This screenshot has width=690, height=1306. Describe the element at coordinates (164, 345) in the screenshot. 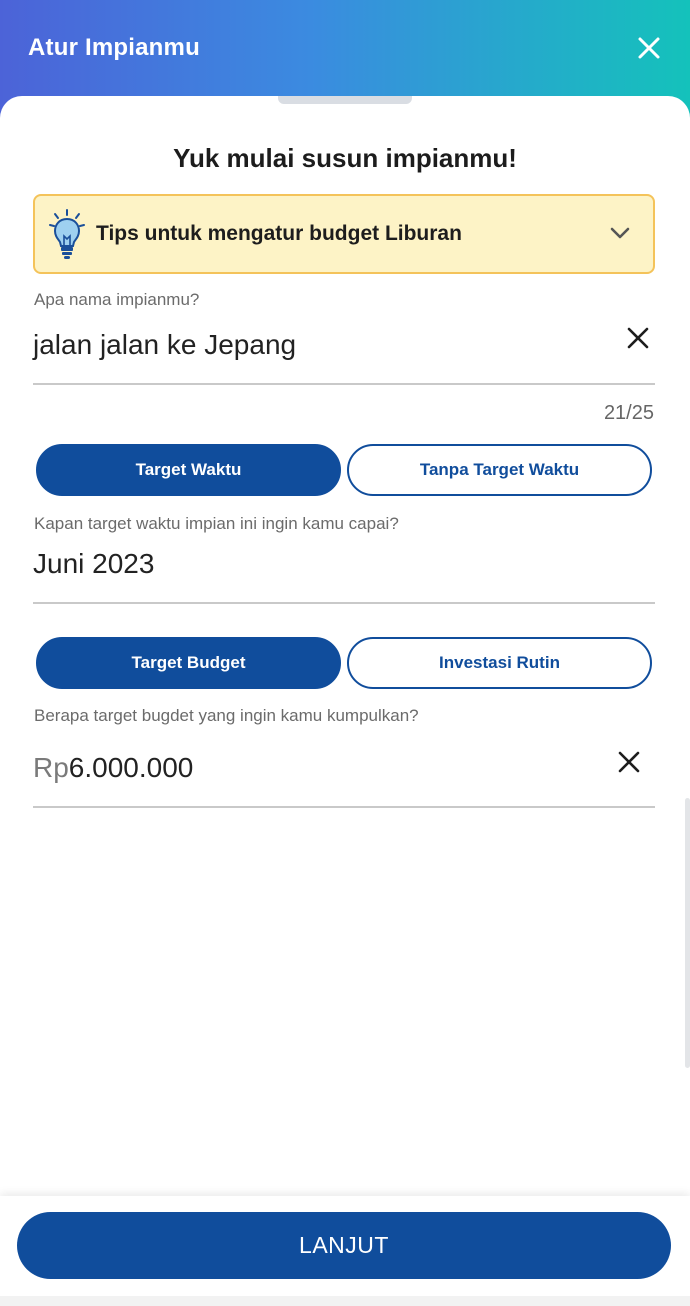

I see `dream-name-input: jalan jalan ke Jepang` at that location.